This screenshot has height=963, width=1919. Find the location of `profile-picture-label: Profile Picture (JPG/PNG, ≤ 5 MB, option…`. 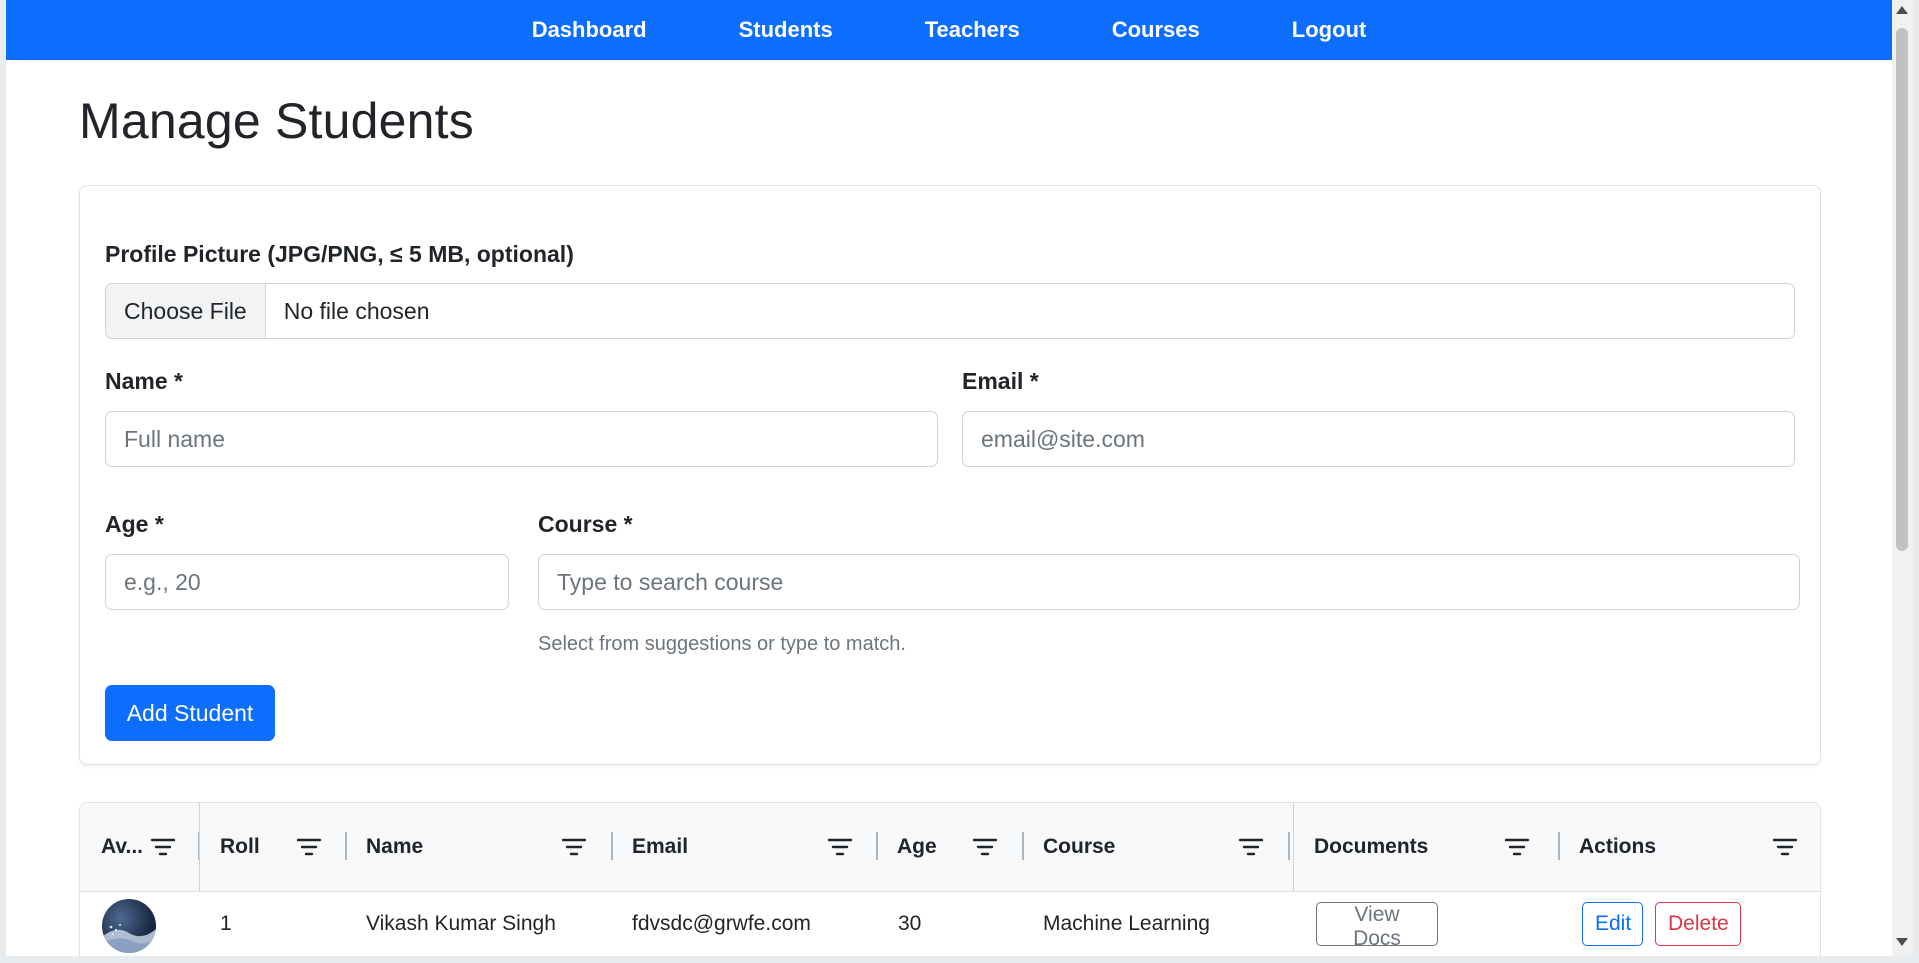

profile-picture-label: Profile Picture (JPG/PNG, ≤ 5 MB, option… is located at coordinates (339, 254).